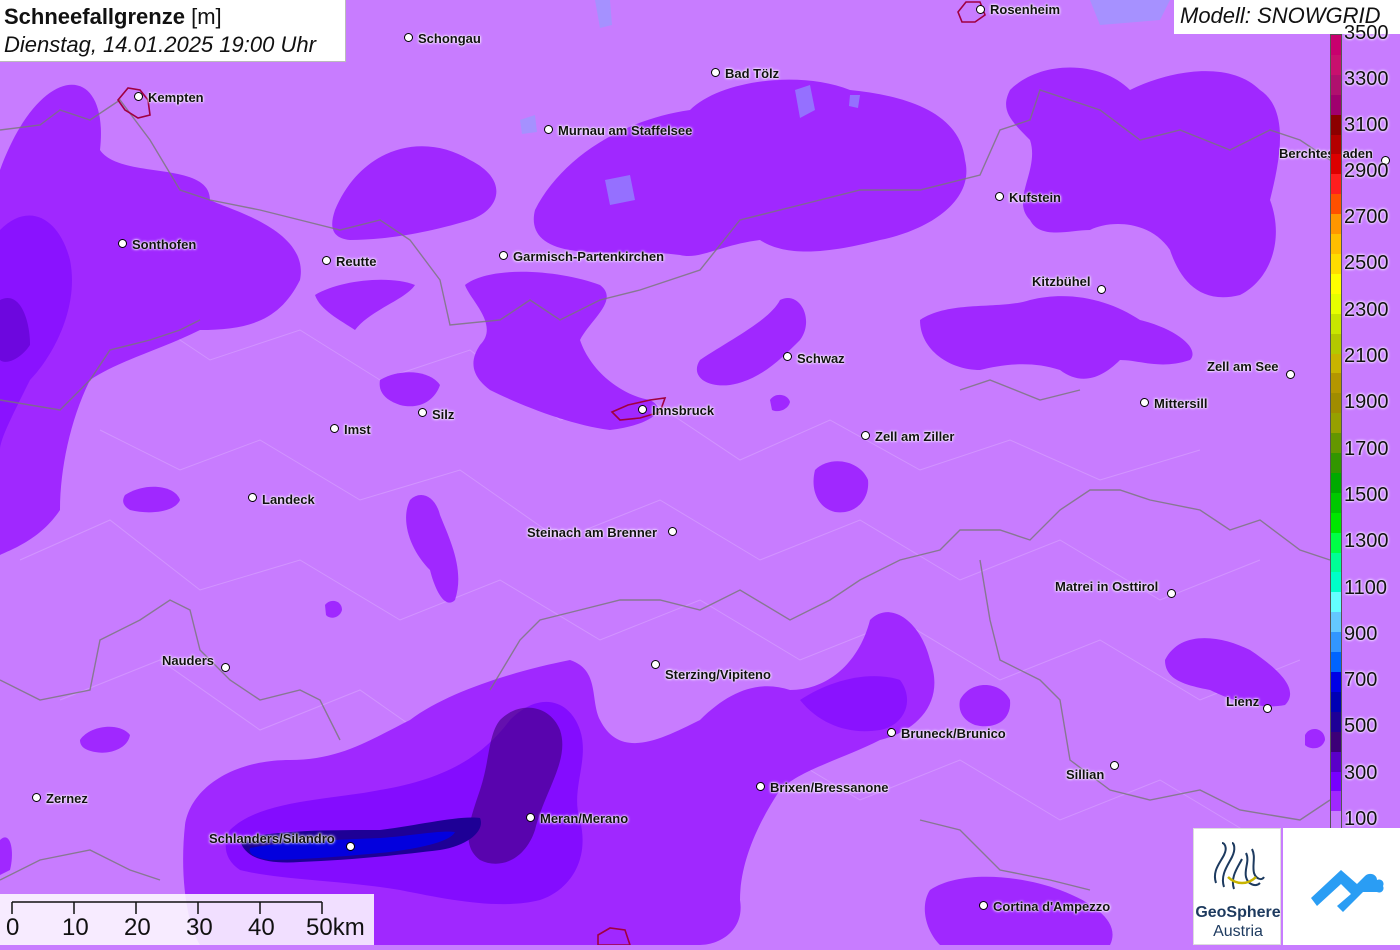  What do you see at coordinates (1366, 263) in the screenshot?
I see `legend-label: 2500` at bounding box center [1366, 263].